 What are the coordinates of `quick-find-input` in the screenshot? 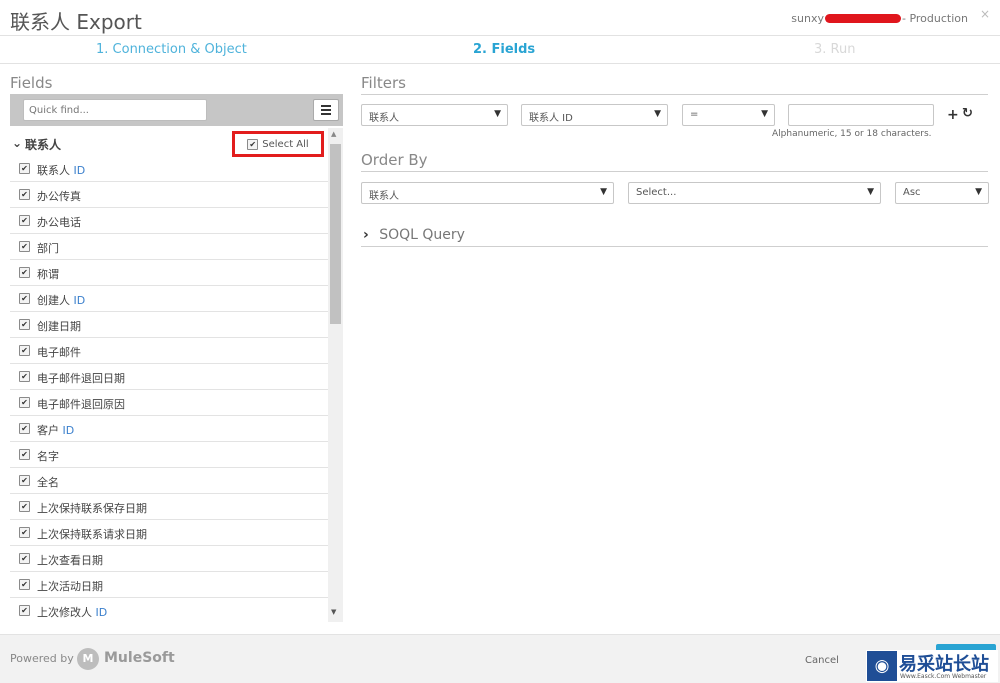 It's located at (115, 110).